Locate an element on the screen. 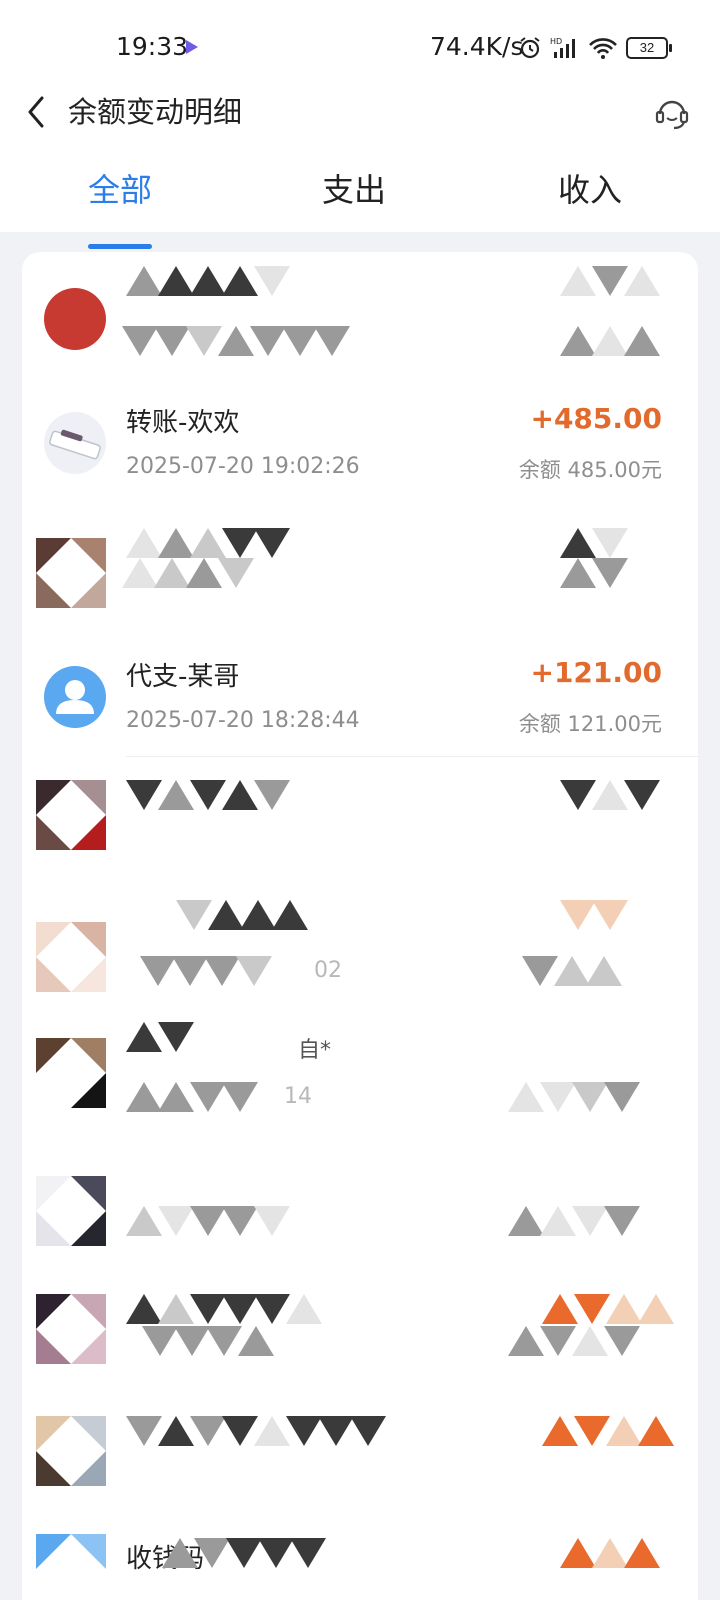 The width and height of the screenshot is (720, 1600). battery-icon: 32 is located at coordinates (649, 48).